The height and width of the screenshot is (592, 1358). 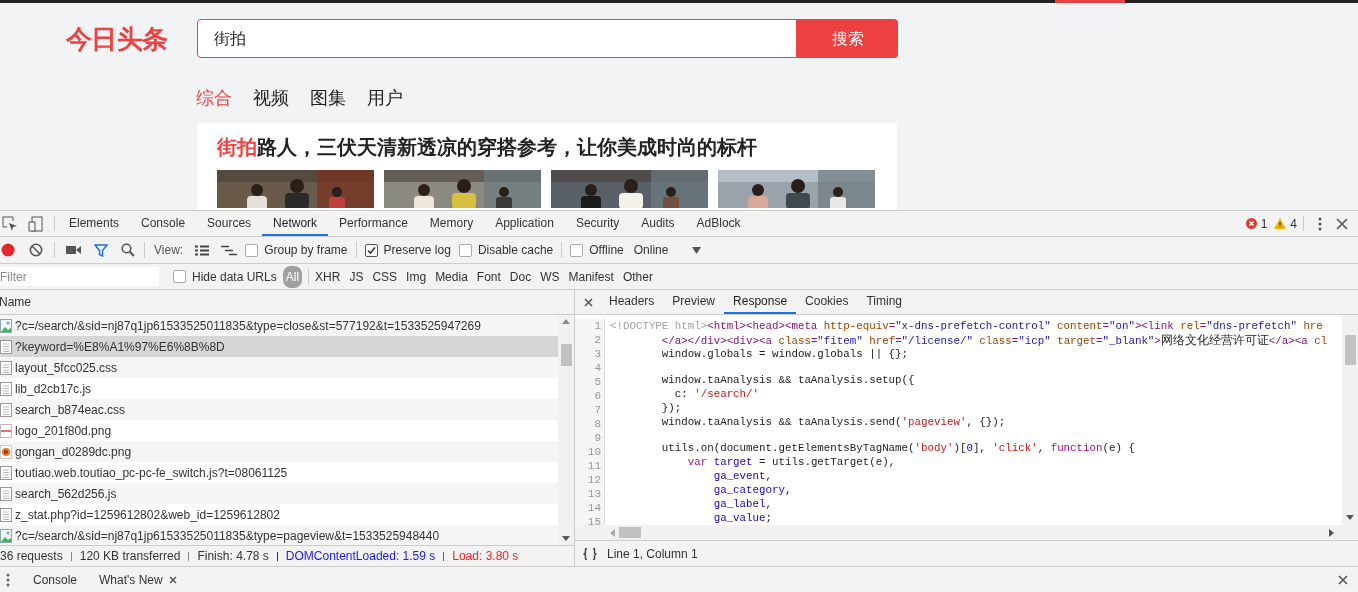 I want to click on emblem-icon, so click(x=6, y=451).